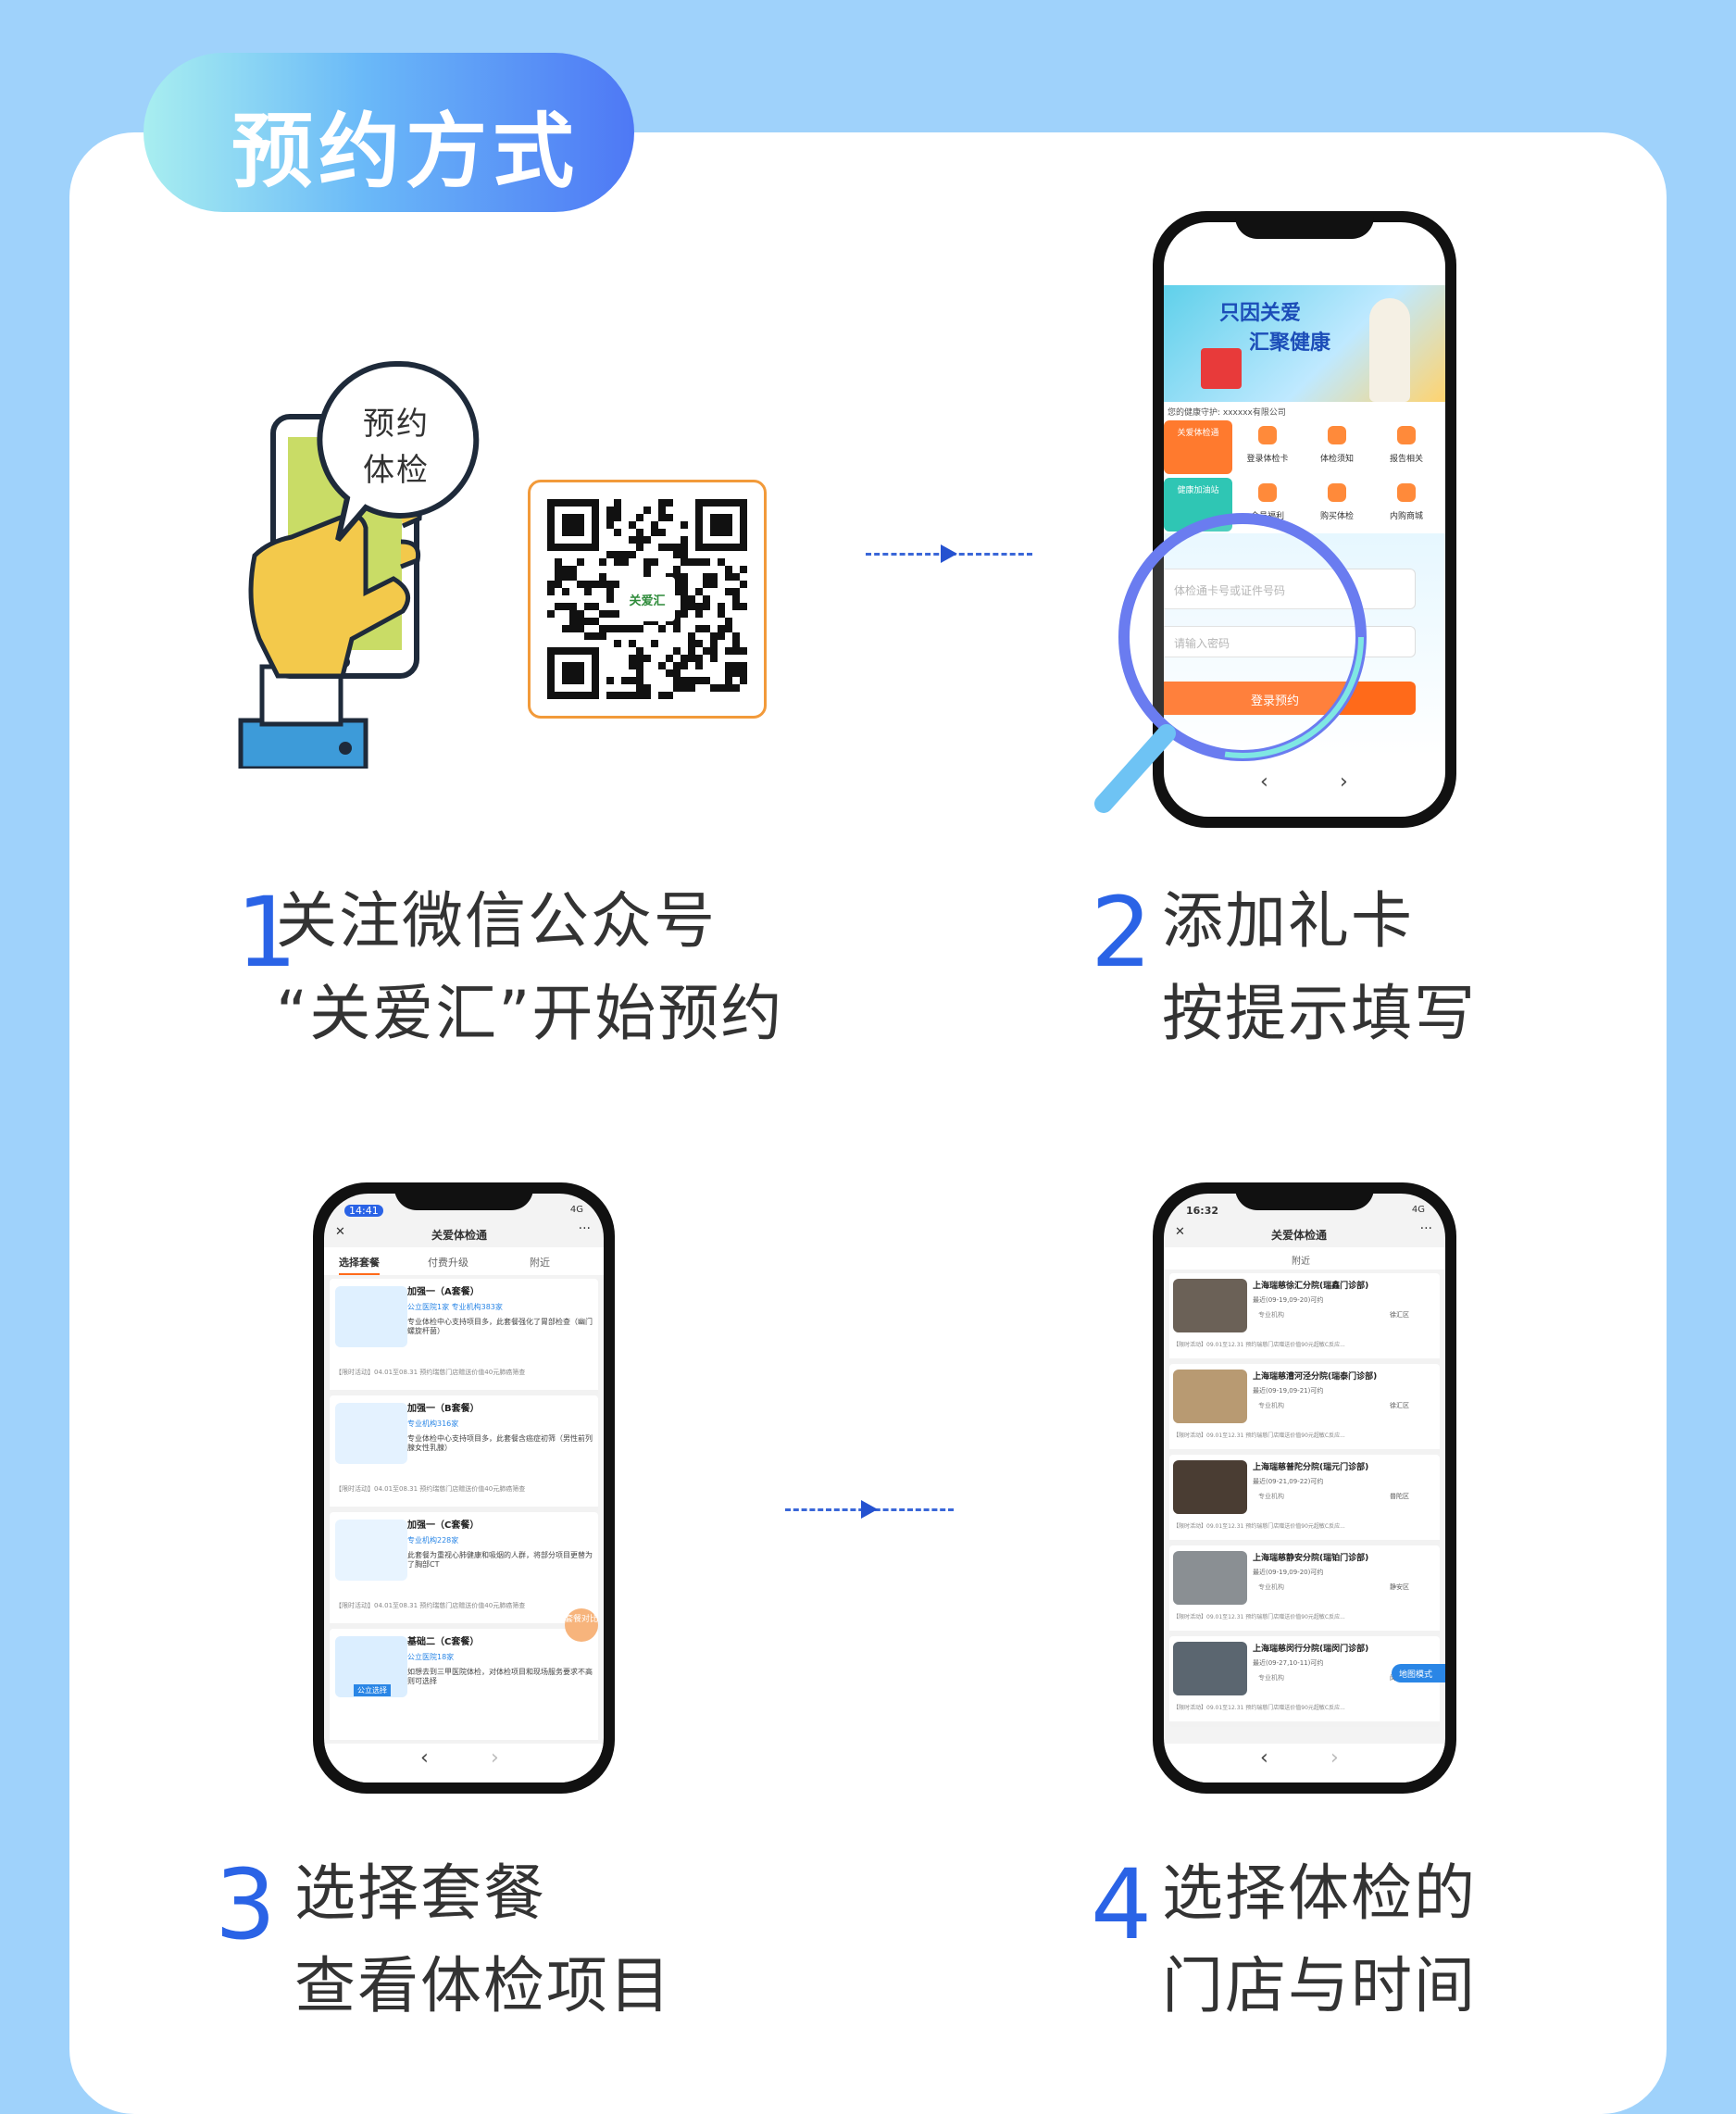 The image size is (1736, 2114). Describe the element at coordinates (496, 921) in the screenshot. I see `step-1-line-1: 关注微信公众号` at that location.